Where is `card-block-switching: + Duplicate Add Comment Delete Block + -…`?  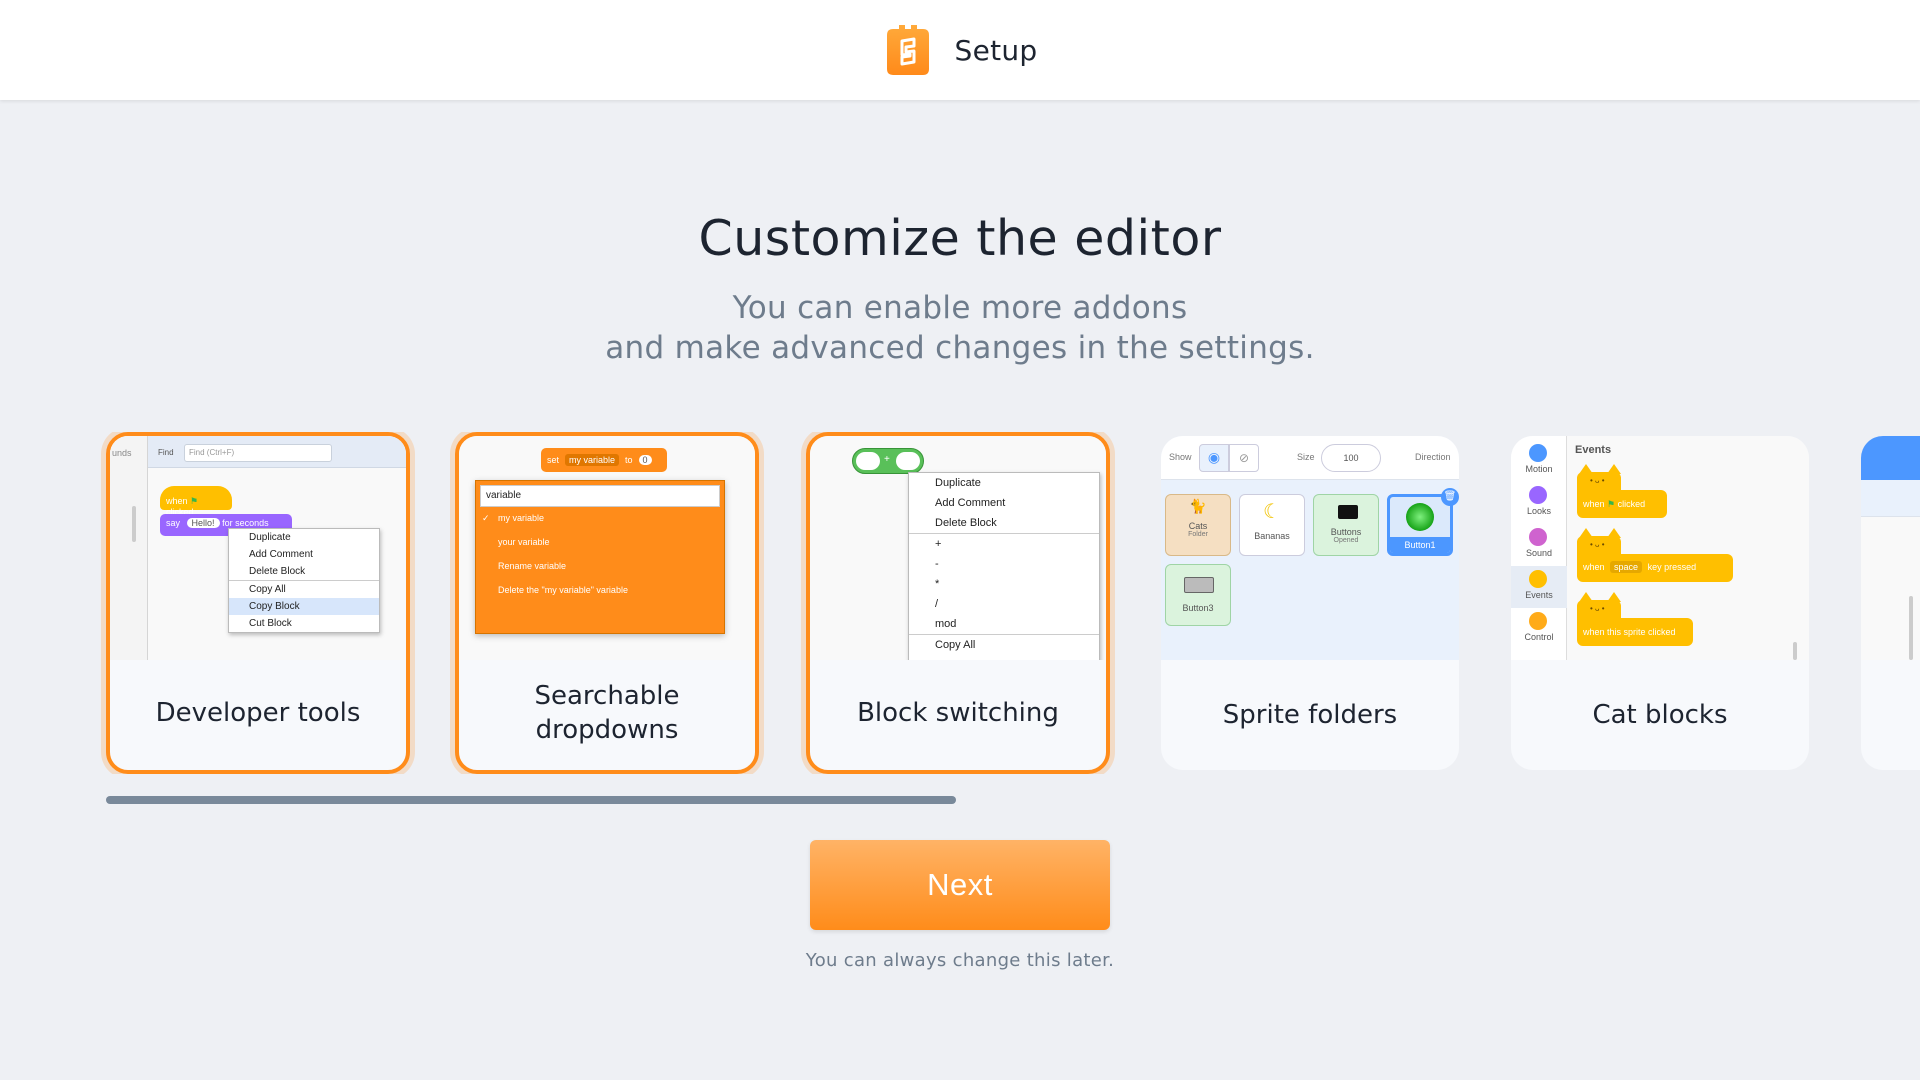
card-block-switching: + Duplicate Add Comment Delete Block + -… is located at coordinates (958, 603).